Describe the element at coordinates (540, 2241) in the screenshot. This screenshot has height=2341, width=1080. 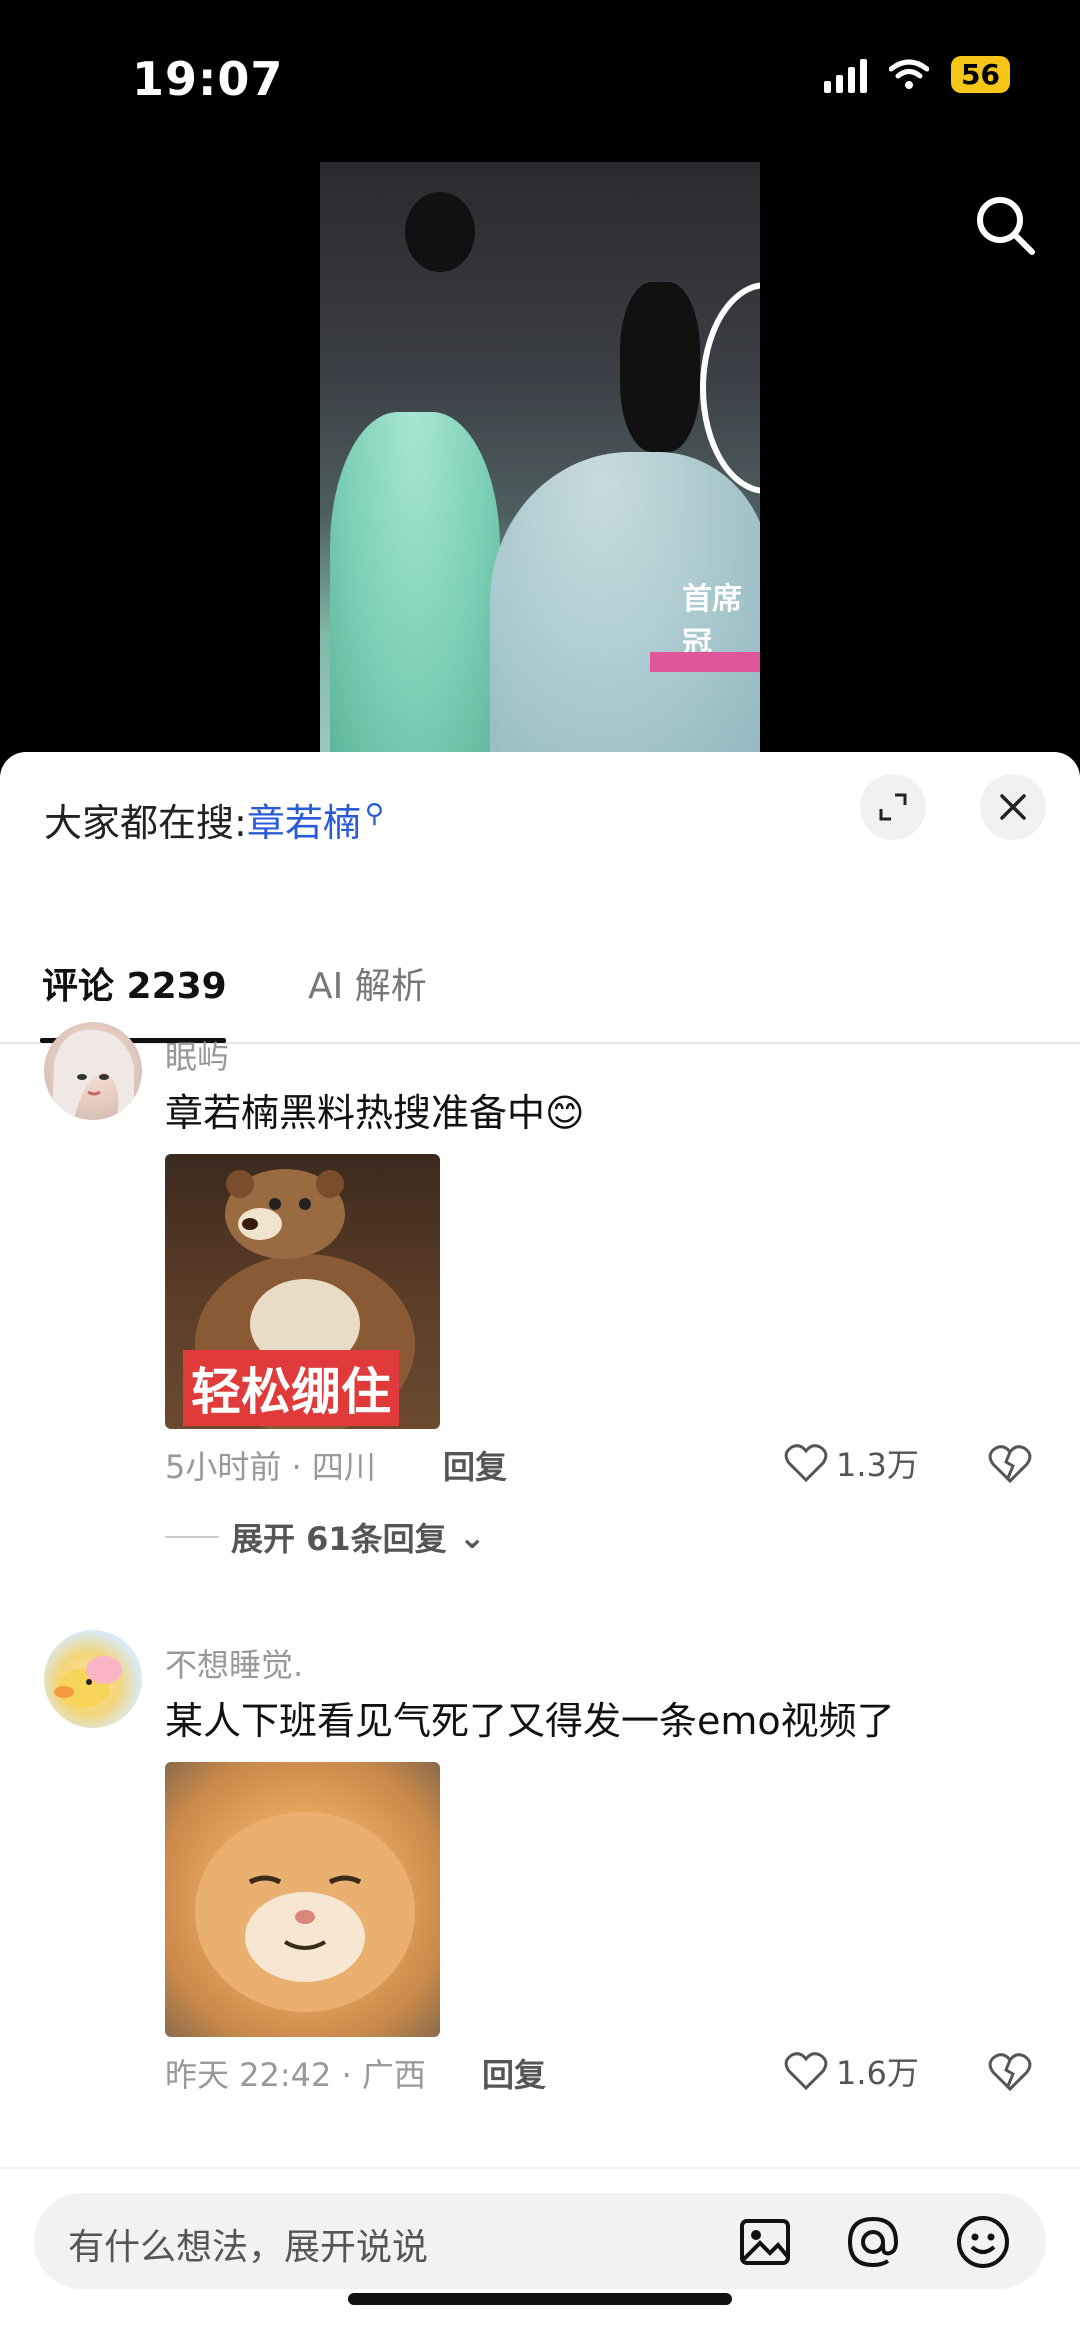
I see `comment-input: 有什么想法，展开说说` at that location.